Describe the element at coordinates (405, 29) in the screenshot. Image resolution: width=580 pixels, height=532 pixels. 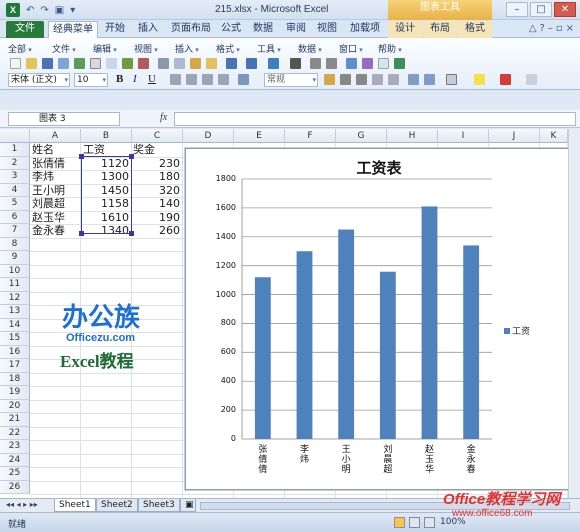
I see `tab-design: 设计` at that location.